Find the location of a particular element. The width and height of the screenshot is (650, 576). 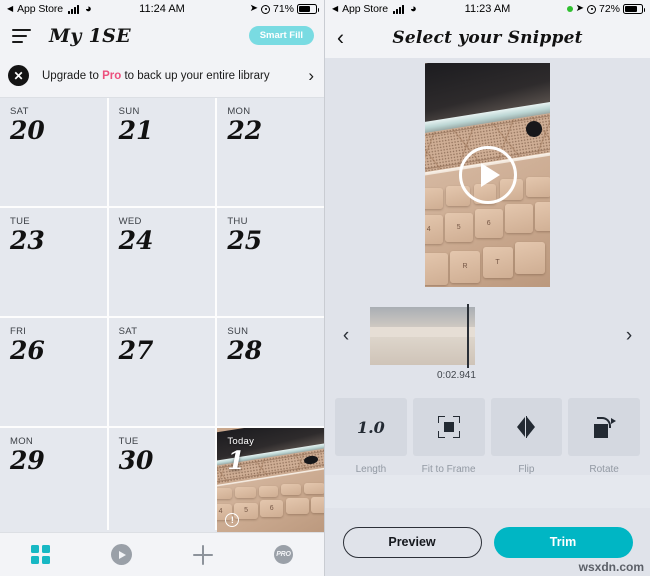

status-bar-left: ◀ App Store ◕ 11:24 AM ➤ 71% is located at coordinates (162, 9).